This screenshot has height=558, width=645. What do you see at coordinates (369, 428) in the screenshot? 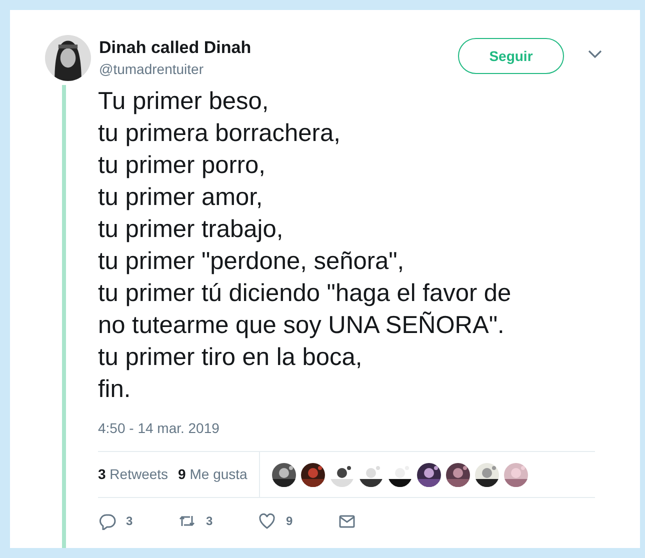
I see `timestamp: 4:50 - 14 mar. 2019` at bounding box center [369, 428].